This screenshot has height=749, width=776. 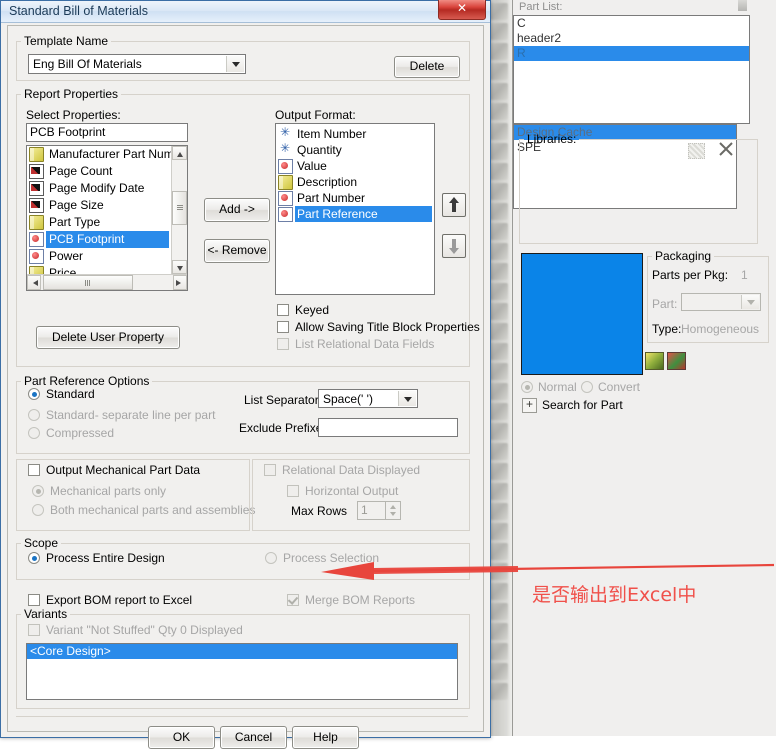 I want to click on scroll-down-icon, so click(x=179, y=267).